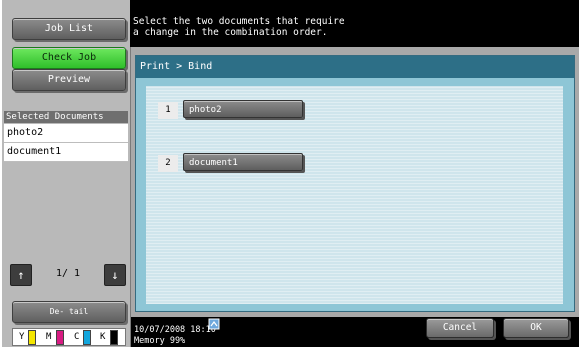 Image resolution: width=581 pixels, height=347 pixels. Describe the element at coordinates (114, 337) in the screenshot. I see `toner-k-bar` at that location.